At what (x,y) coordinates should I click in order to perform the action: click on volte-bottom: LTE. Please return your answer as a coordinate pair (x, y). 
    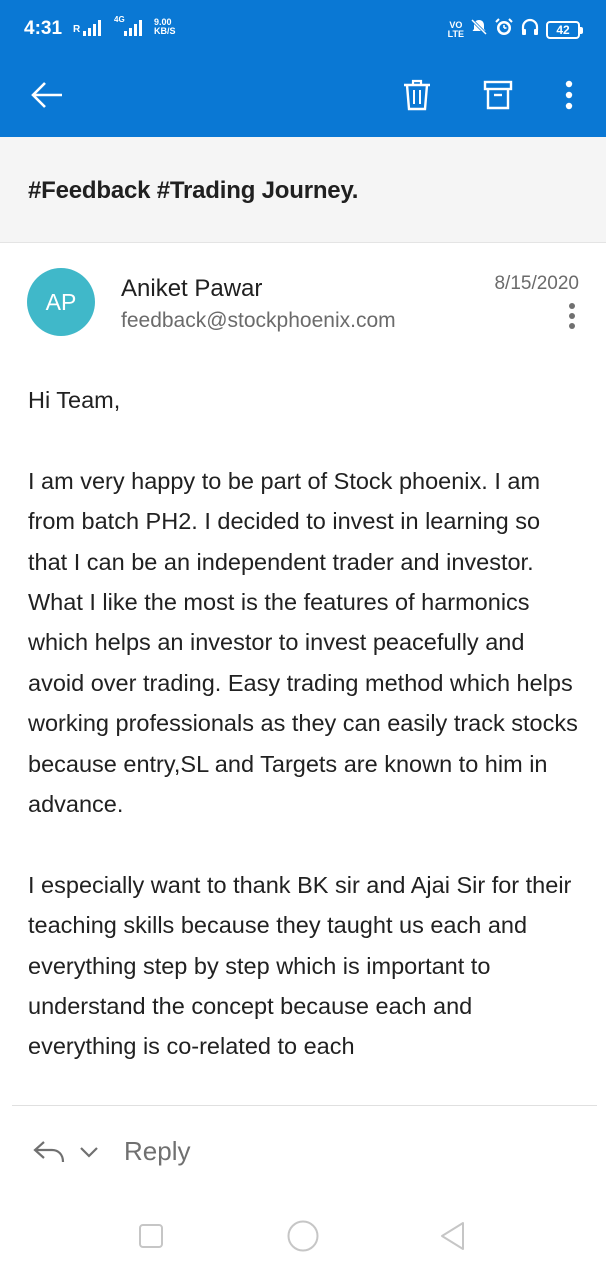
    Looking at the image, I should click on (455, 33).